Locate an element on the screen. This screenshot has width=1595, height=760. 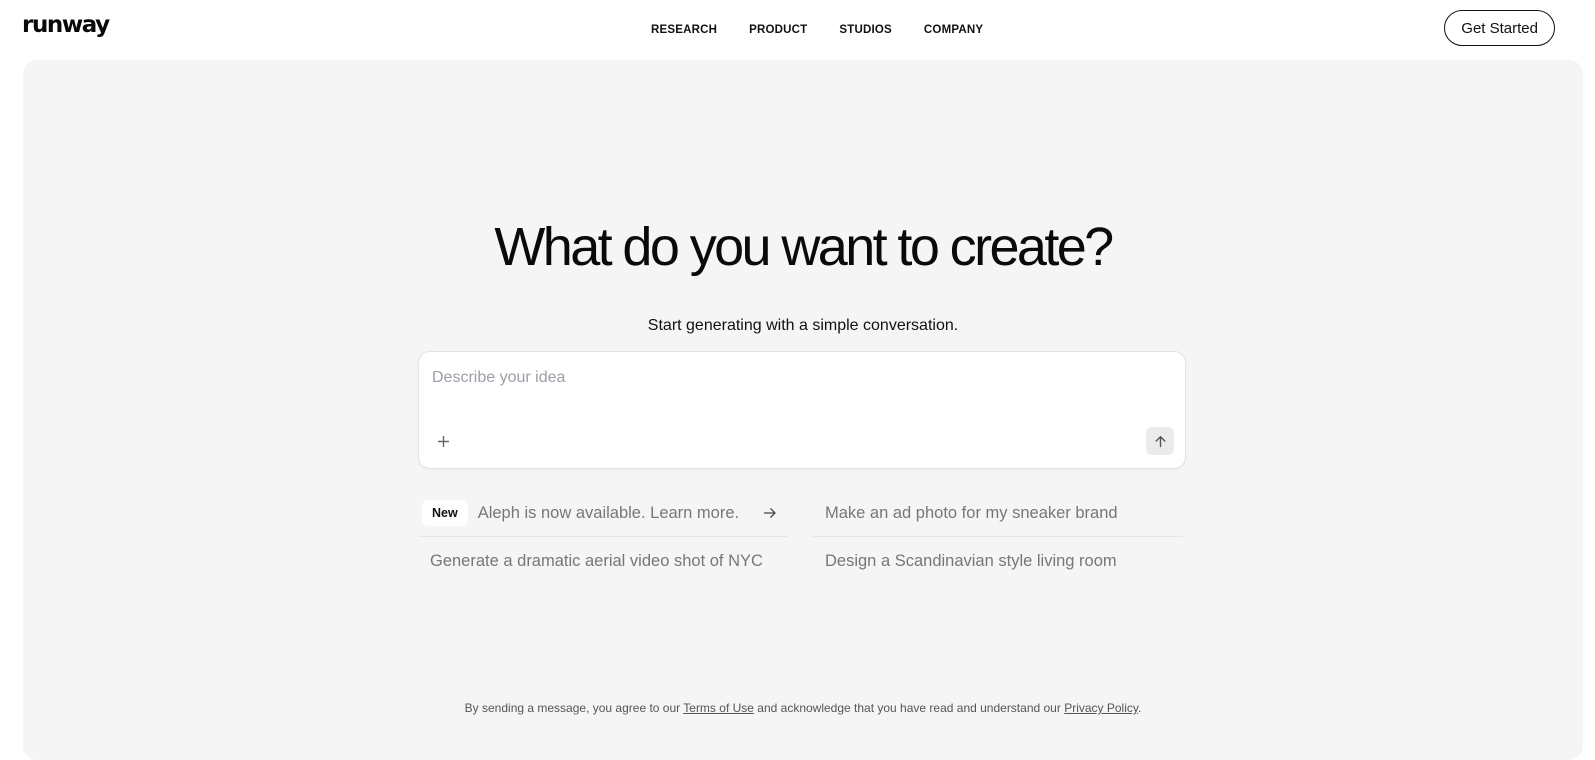
add-attachment-button is located at coordinates (443, 441).